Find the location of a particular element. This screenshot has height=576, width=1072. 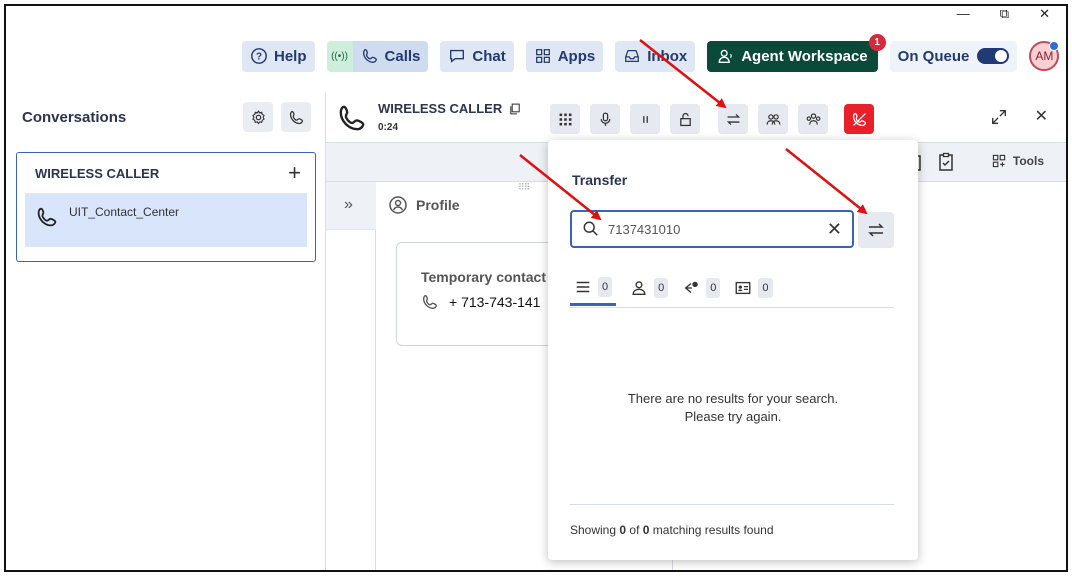

conversation-header: WIRELESS CALLER + is located at coordinates (166, 173).